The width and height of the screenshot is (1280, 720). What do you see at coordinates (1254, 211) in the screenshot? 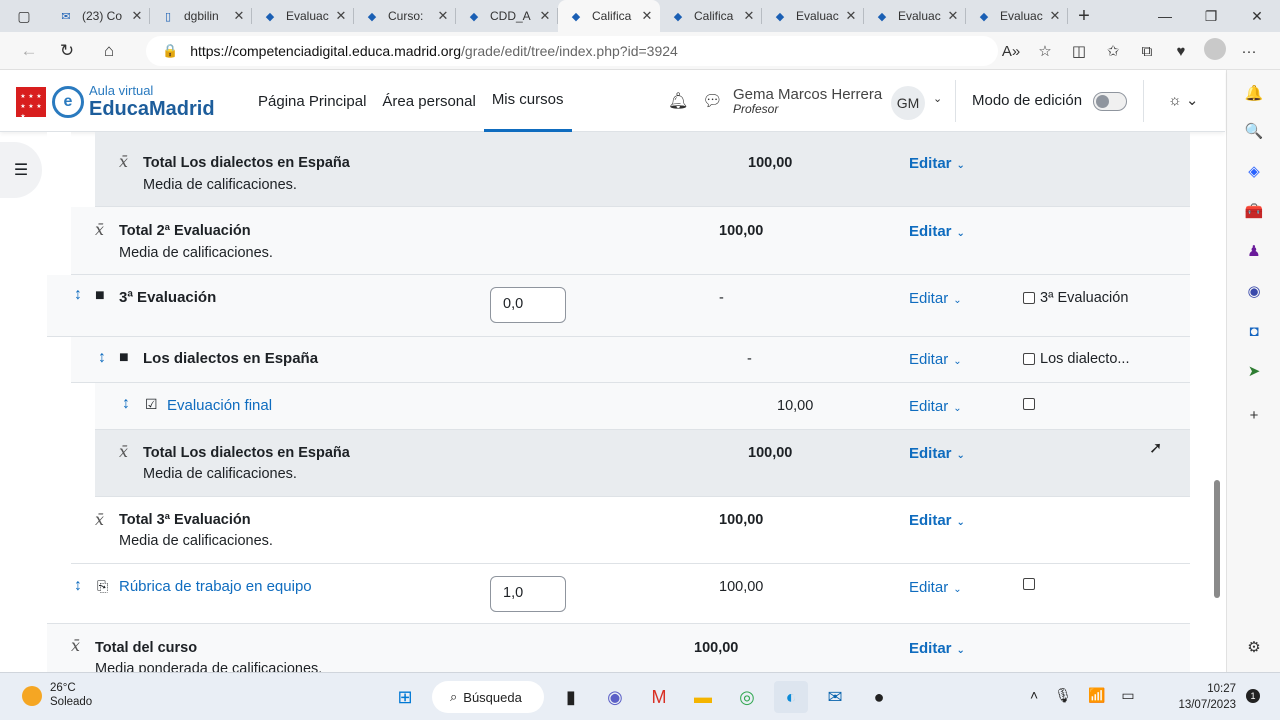
I see `tools-icon: 🧰` at bounding box center [1254, 211].